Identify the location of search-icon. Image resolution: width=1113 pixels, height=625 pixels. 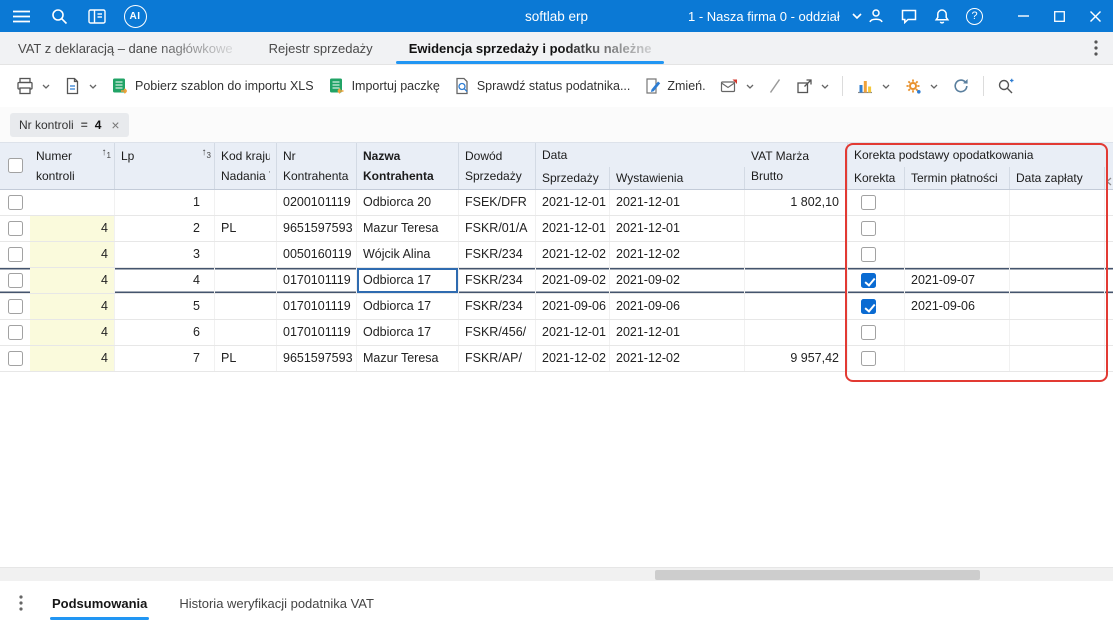
(59, 16).